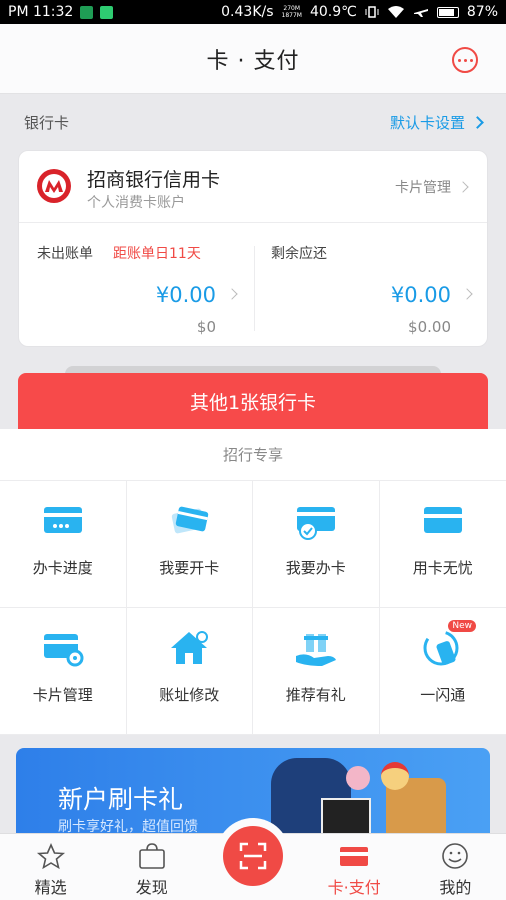 The height and width of the screenshot is (900, 506). What do you see at coordinates (315, 650) in the screenshot?
I see `gift-hand-icon` at bounding box center [315, 650].